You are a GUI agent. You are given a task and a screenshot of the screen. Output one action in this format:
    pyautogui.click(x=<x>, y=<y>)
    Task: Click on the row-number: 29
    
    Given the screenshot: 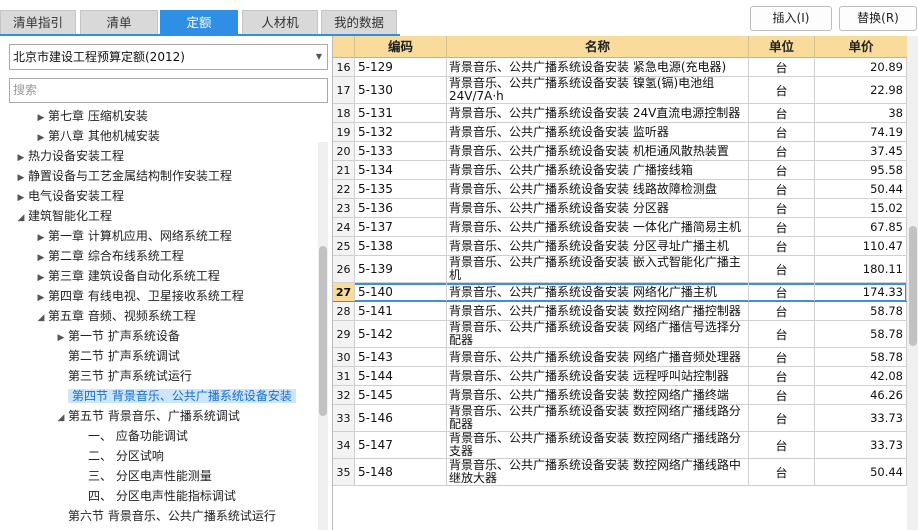 What is the action you would take?
    pyautogui.click(x=344, y=334)
    